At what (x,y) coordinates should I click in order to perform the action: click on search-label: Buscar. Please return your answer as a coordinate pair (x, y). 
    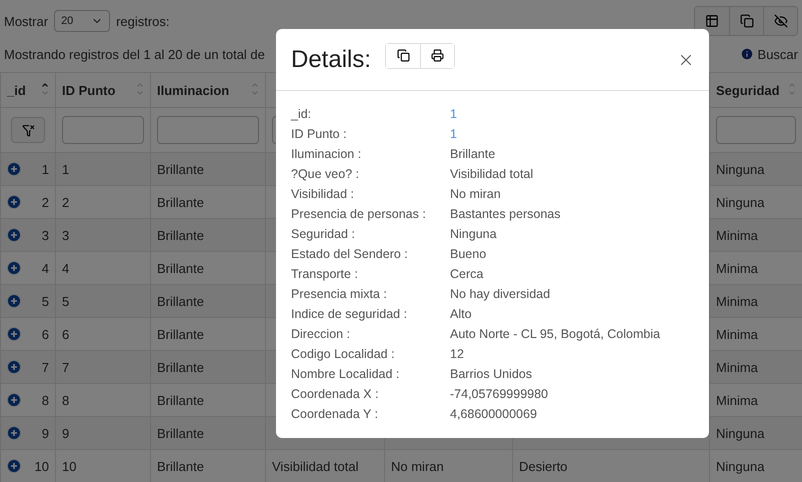
    Looking at the image, I should click on (778, 54).